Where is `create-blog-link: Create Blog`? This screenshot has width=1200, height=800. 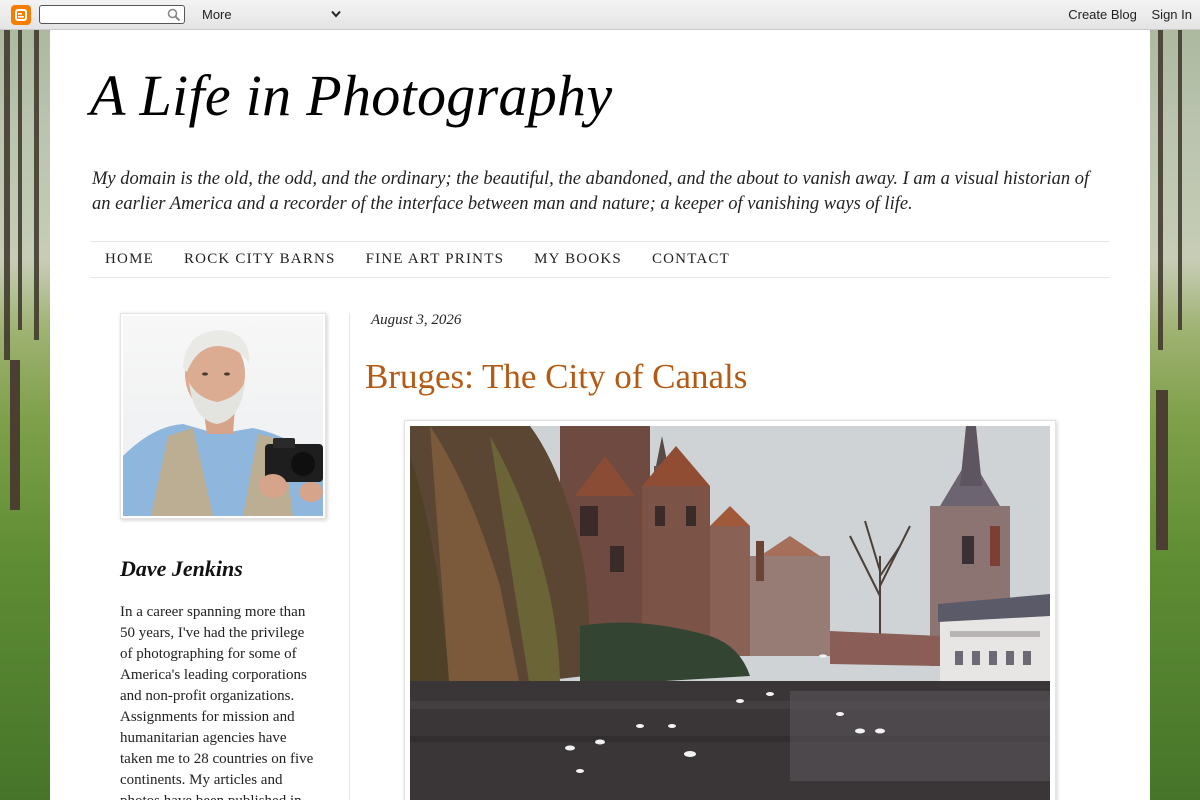
create-blog-link: Create Blog is located at coordinates (1102, 14).